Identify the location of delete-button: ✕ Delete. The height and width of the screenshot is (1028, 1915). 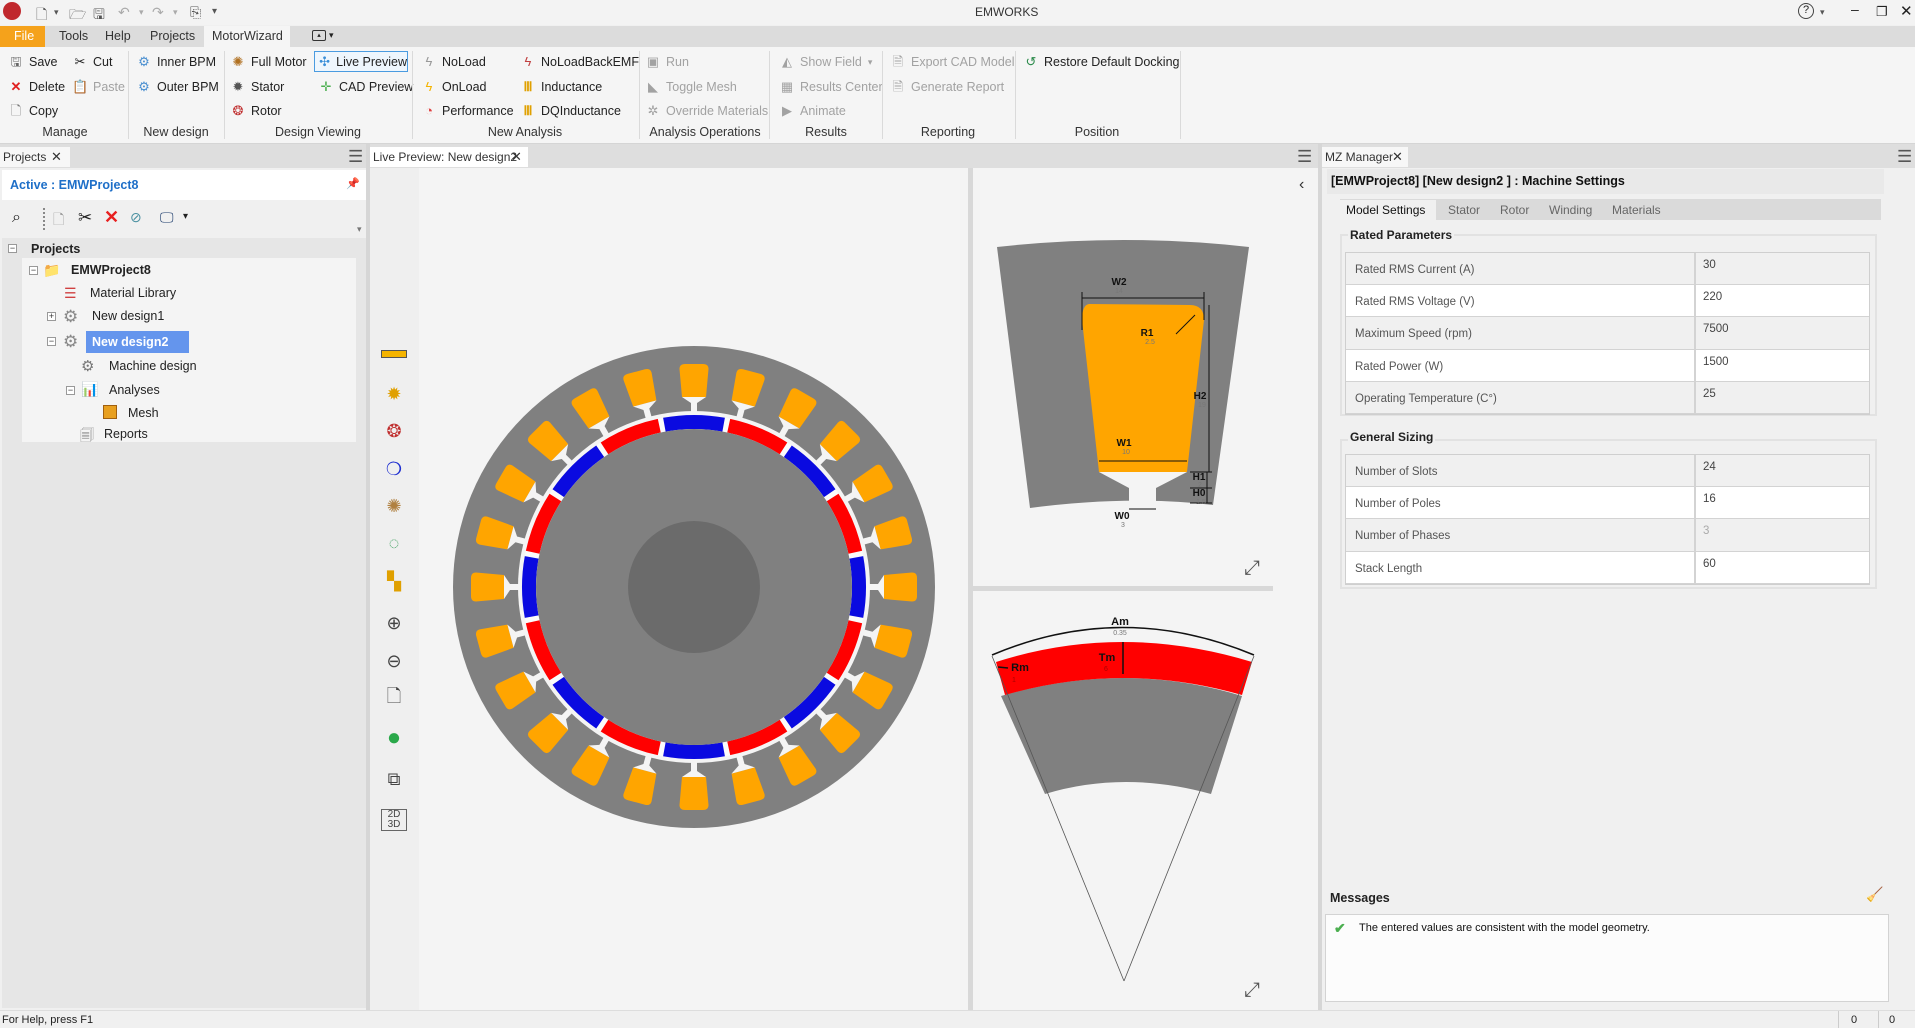
(37, 87).